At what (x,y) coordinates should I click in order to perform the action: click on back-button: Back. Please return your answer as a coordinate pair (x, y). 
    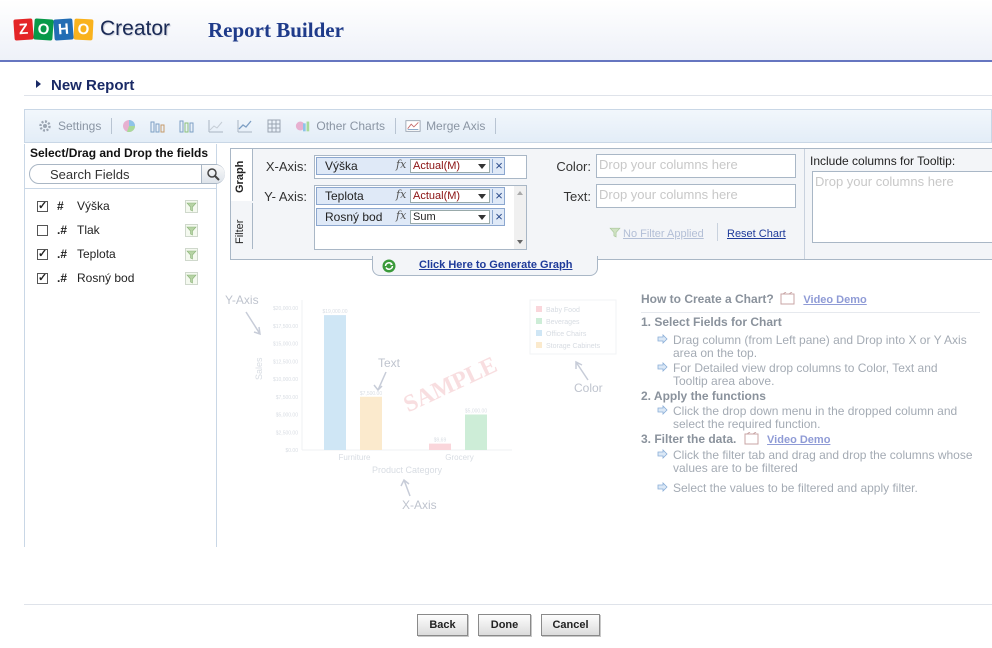
    Looking at the image, I should click on (442, 625).